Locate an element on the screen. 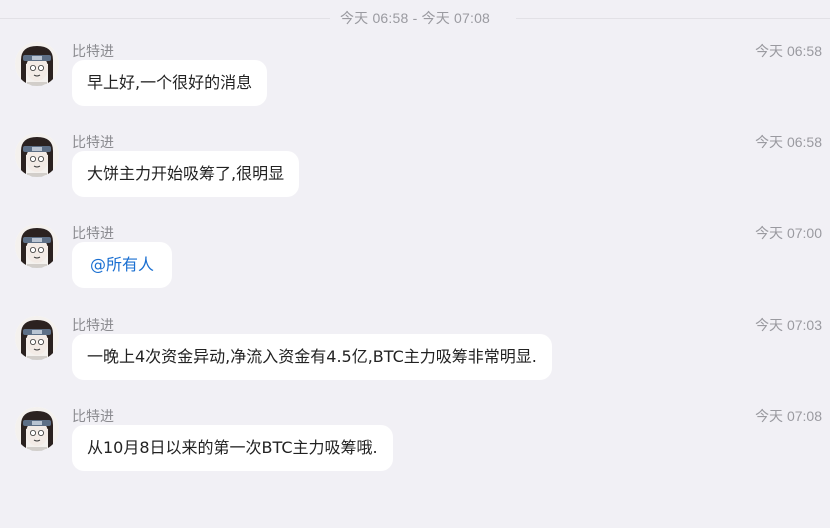 Image resolution: width=830 pixels, height=528 pixels. time-divider: 今天 06:58 - 今天 07:08 is located at coordinates (415, 18).